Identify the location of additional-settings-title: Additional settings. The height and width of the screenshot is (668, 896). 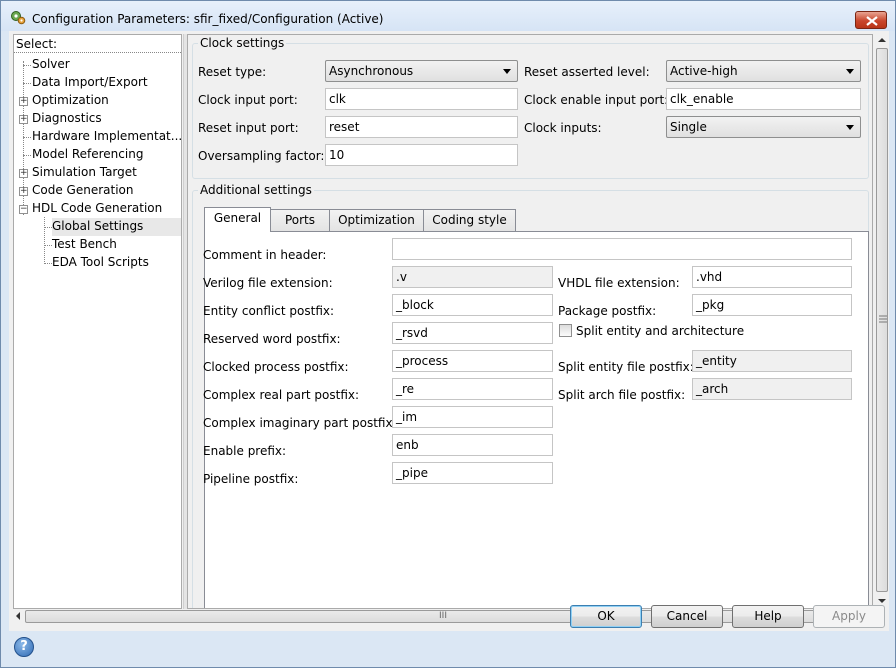
(256, 190).